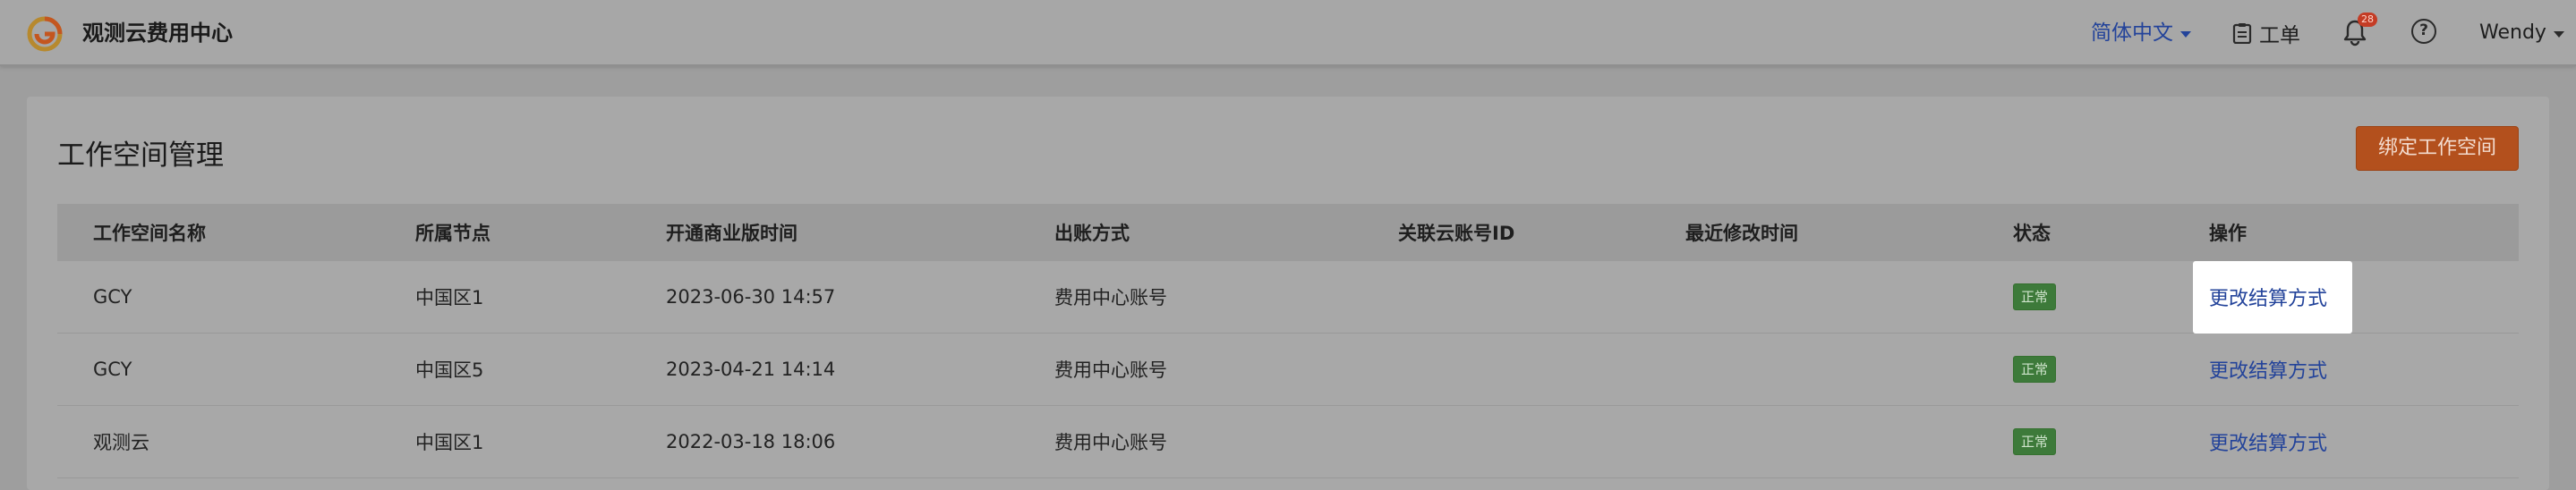  Describe the element at coordinates (149, 233) in the screenshot. I see `column-header-name: 工作空间名称` at that location.